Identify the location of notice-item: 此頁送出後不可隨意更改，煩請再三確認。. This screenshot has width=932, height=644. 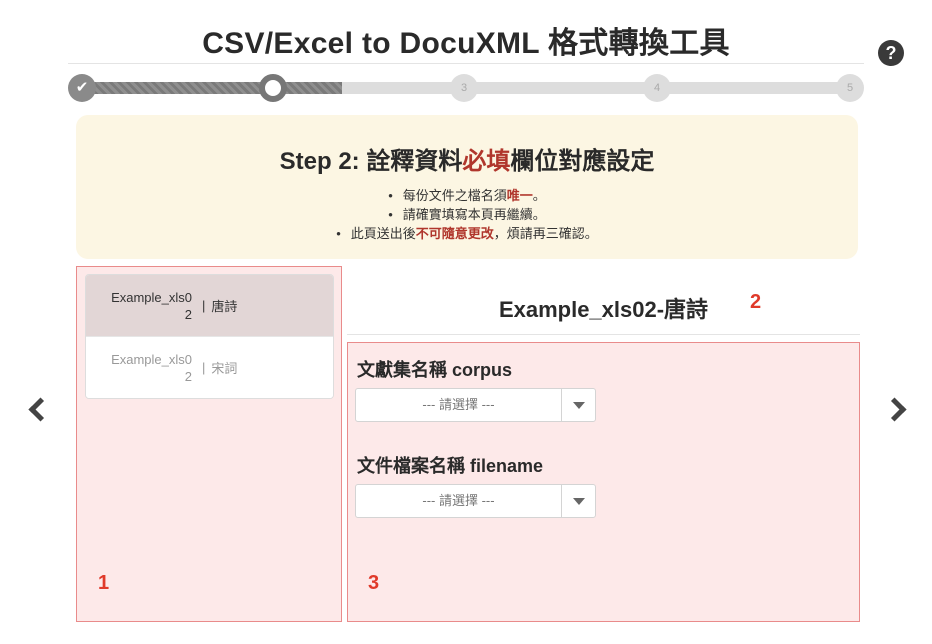
(467, 233).